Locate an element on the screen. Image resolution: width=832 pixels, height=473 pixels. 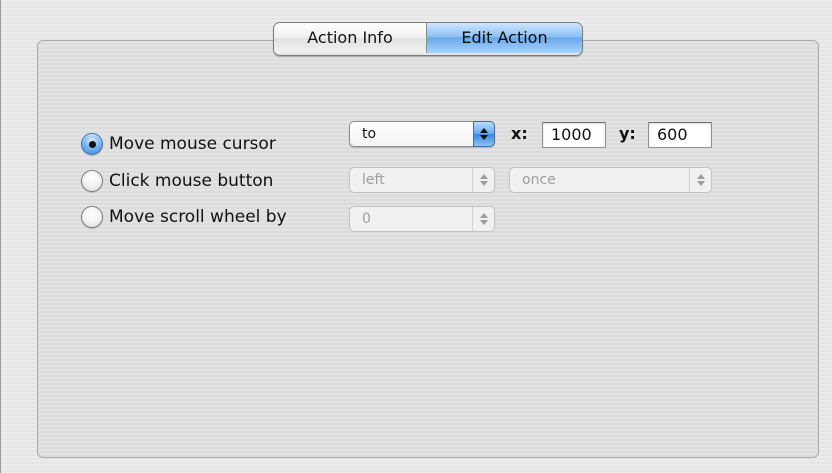
tab-action-info: Action Info is located at coordinates (350, 38).